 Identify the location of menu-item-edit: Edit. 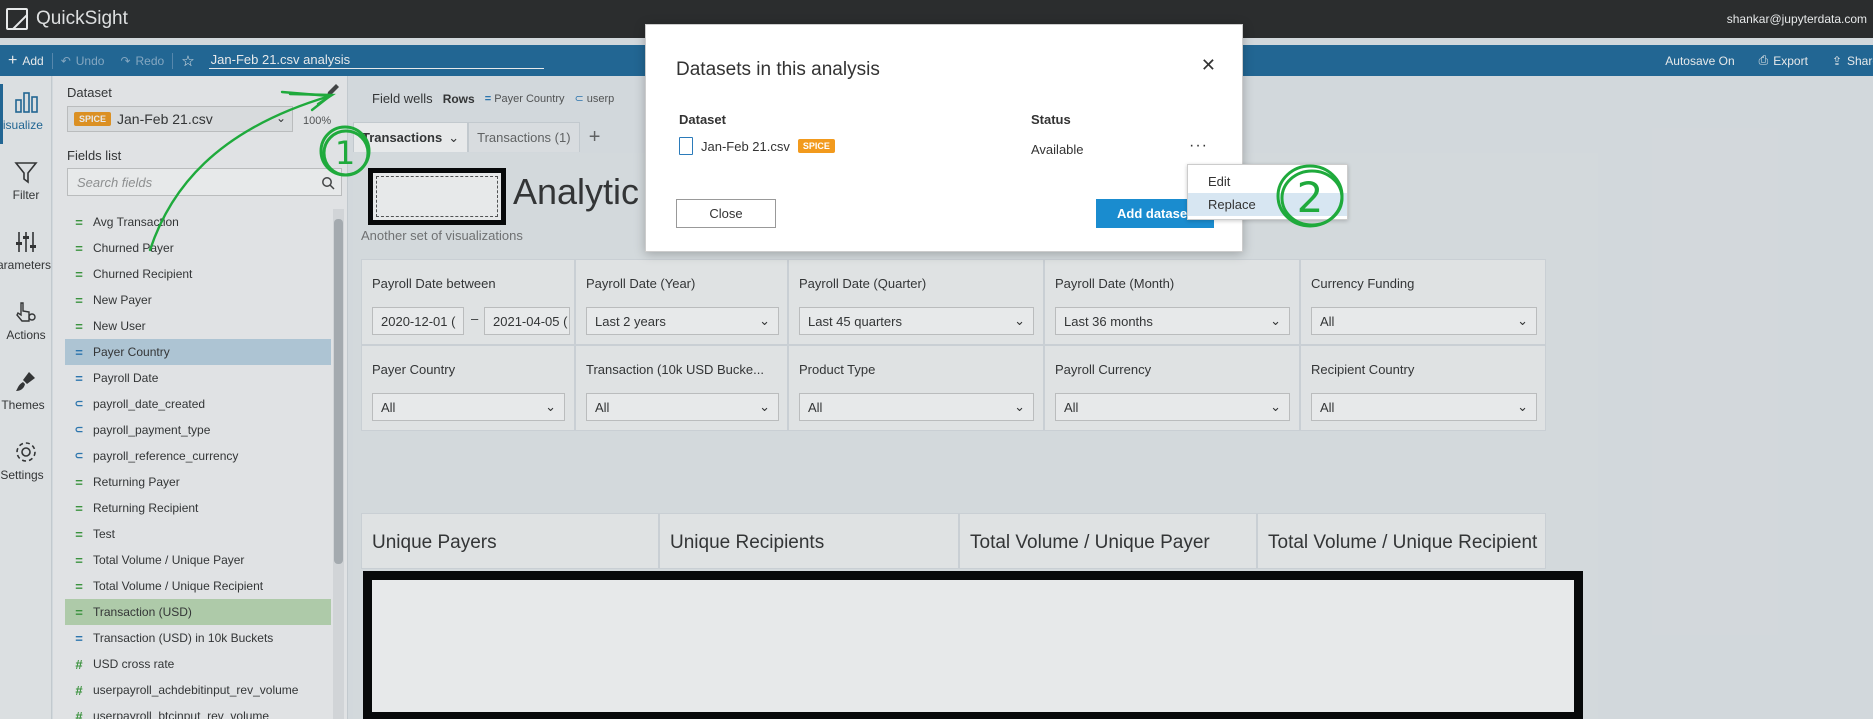
(1267, 181).